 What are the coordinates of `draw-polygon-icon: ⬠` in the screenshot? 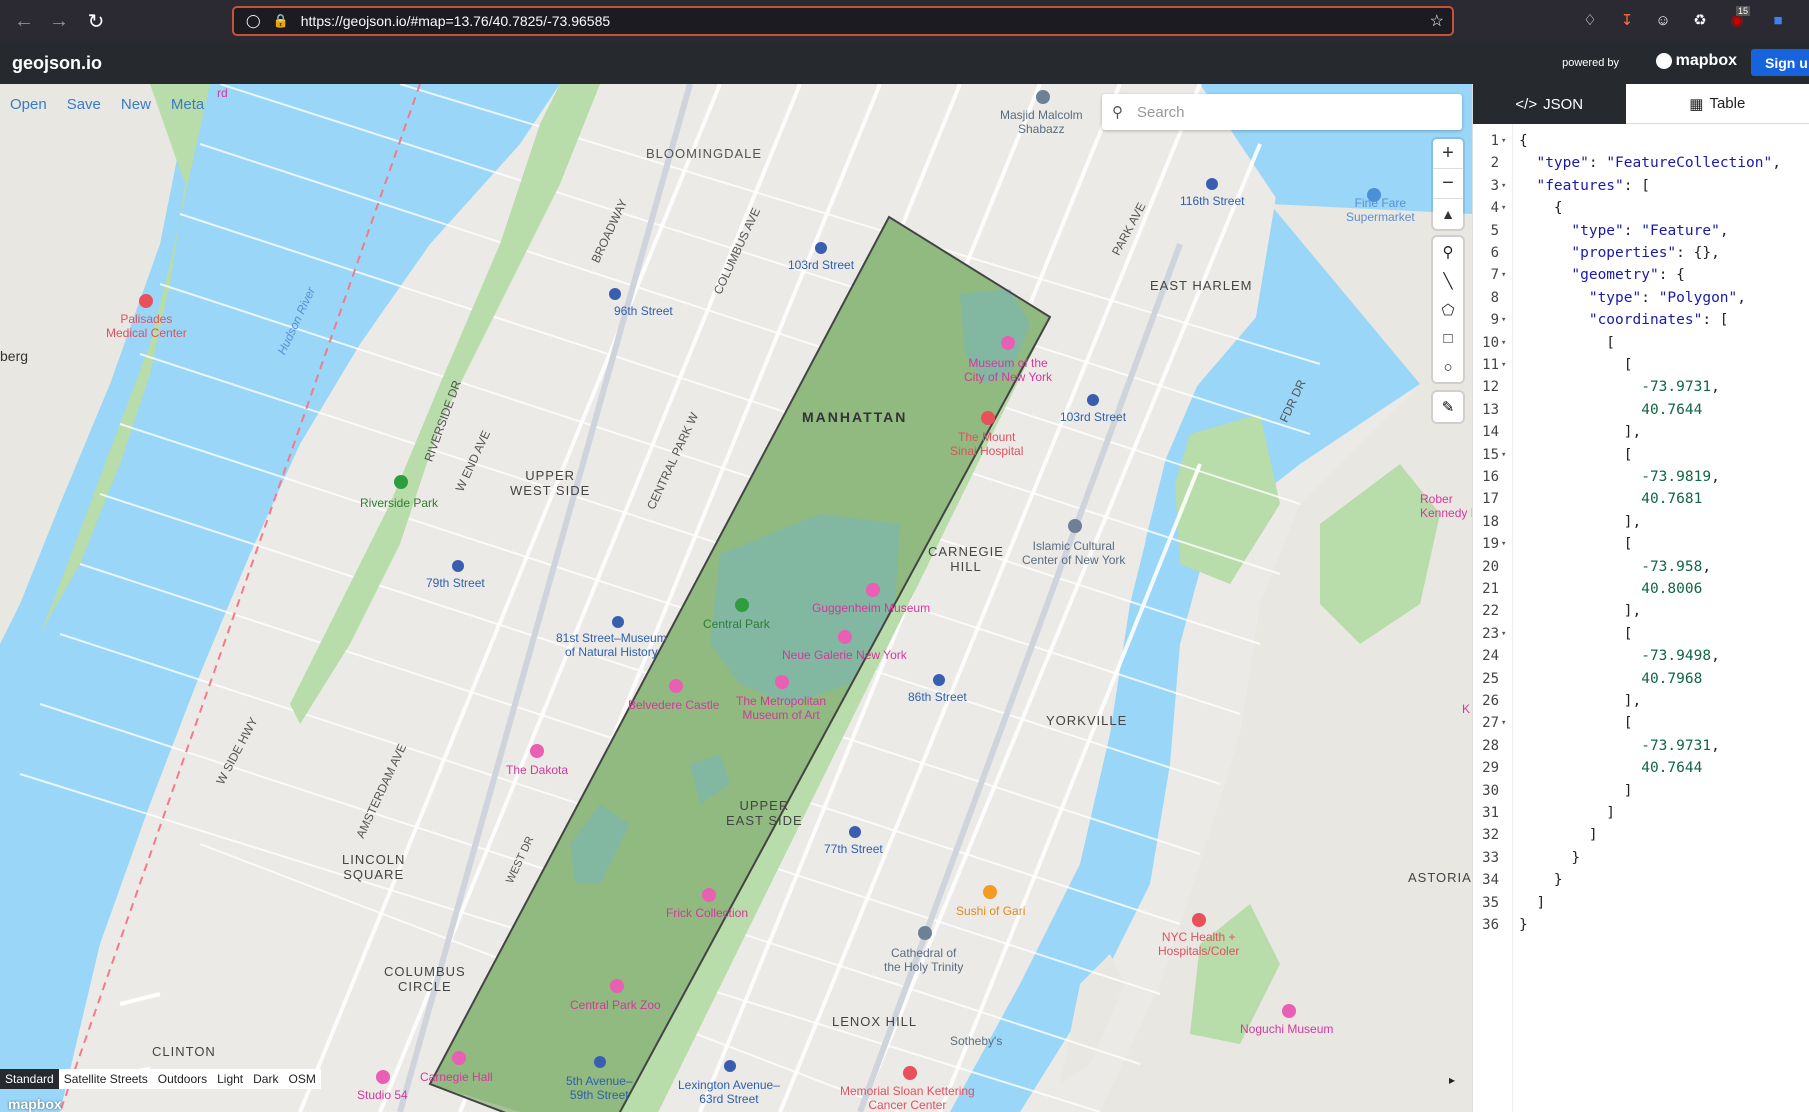 It's located at (1448, 309).